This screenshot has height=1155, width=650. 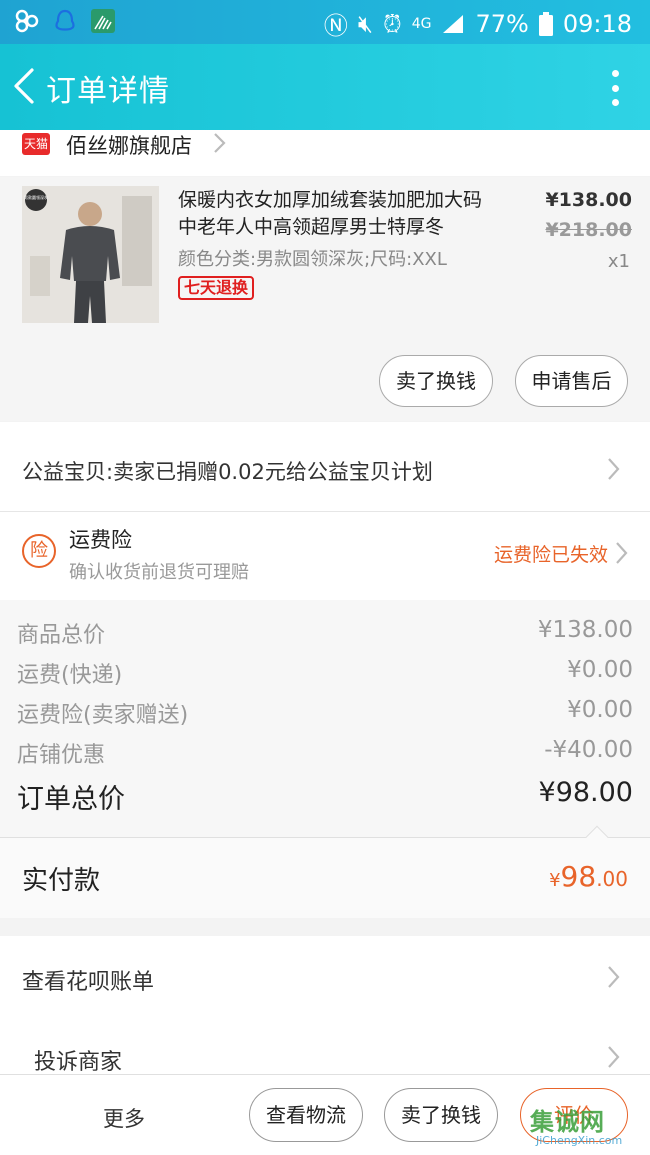 What do you see at coordinates (421, 23) in the screenshot?
I see `network-type: 4G` at bounding box center [421, 23].